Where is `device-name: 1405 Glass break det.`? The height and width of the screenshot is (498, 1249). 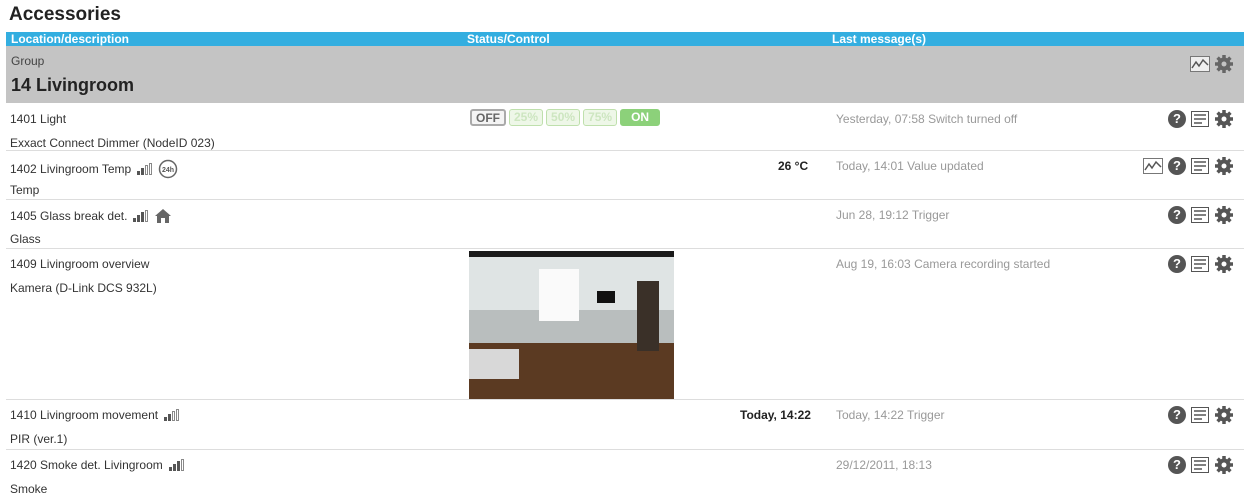 device-name: 1405 Glass break det. is located at coordinates (69, 216).